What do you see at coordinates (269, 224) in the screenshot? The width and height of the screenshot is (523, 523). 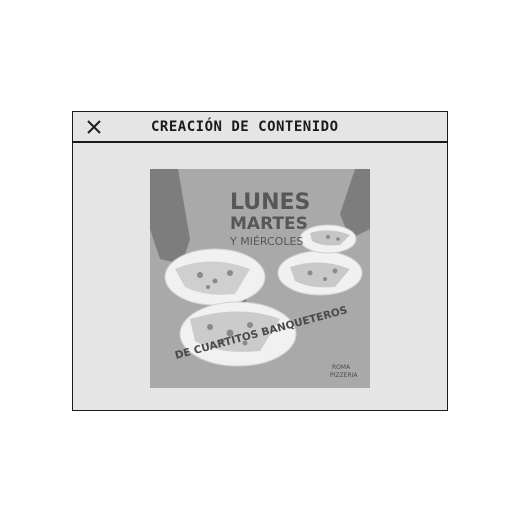 I see `poster-line-2: MARTES` at bounding box center [269, 224].